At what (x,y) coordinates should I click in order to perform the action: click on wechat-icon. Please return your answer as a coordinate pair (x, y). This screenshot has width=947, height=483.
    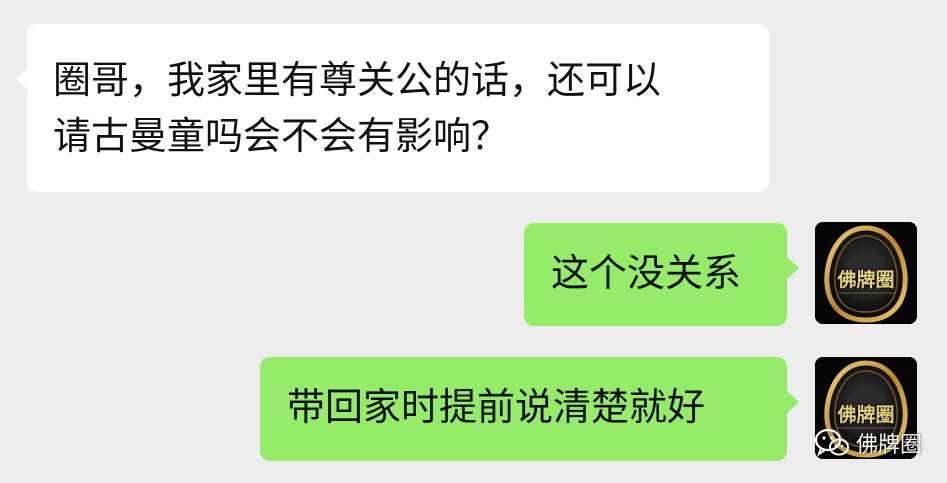
    Looking at the image, I should click on (831, 442).